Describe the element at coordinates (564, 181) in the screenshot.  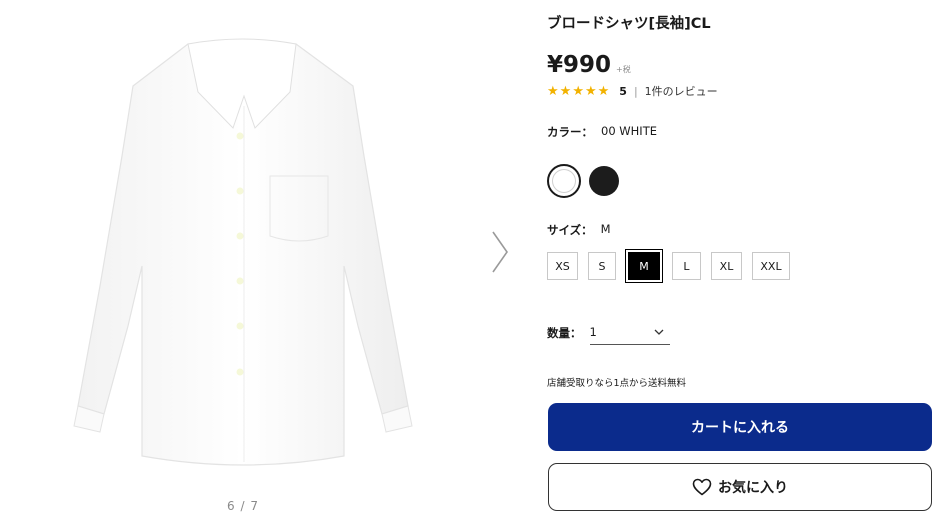
I see `color-swatch-white` at that location.